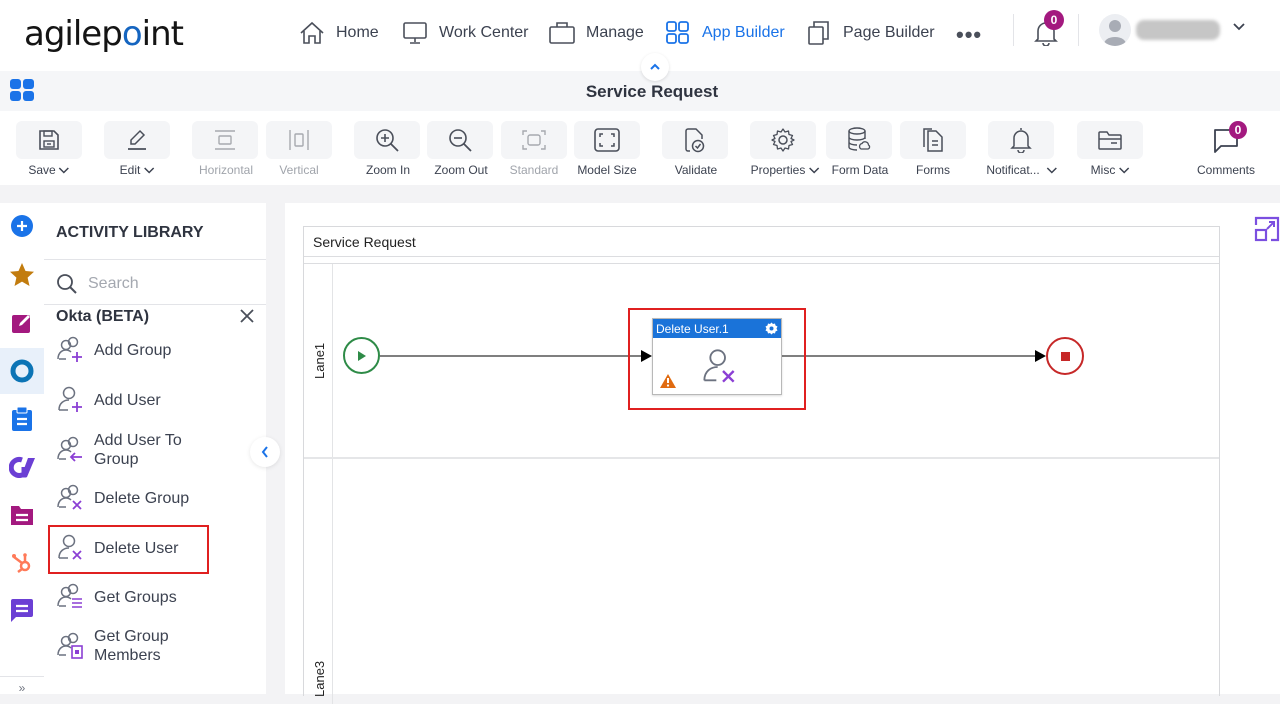 The width and height of the screenshot is (1280, 704). I want to click on activity-search: Search, so click(97, 284).